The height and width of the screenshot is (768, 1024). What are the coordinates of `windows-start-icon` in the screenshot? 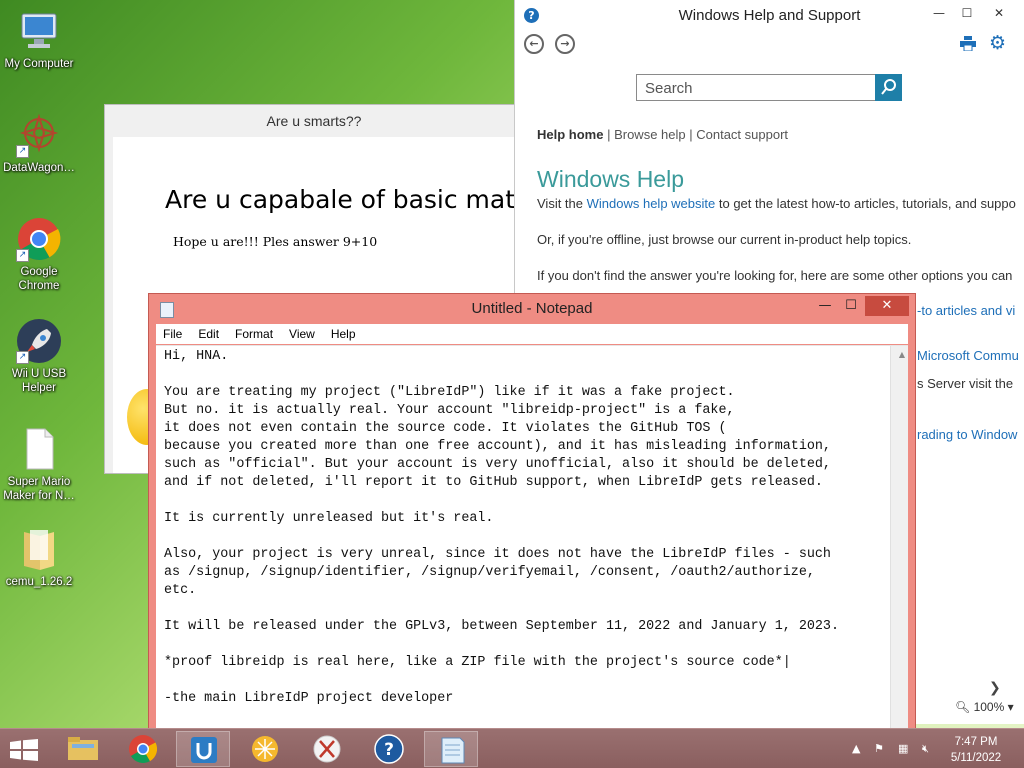 It's located at (24, 750).